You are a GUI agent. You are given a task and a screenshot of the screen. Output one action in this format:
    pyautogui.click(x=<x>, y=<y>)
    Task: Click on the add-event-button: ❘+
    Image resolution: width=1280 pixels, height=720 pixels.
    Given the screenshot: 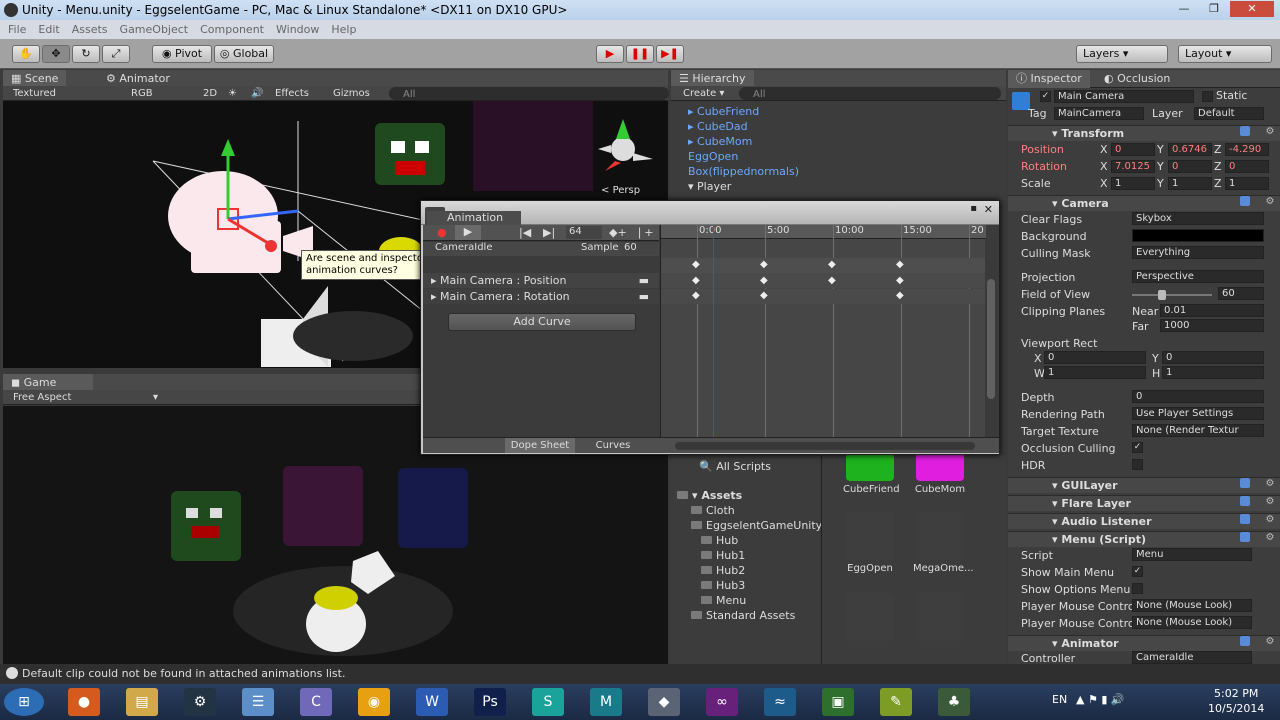 What is the action you would take?
    pyautogui.click(x=644, y=232)
    